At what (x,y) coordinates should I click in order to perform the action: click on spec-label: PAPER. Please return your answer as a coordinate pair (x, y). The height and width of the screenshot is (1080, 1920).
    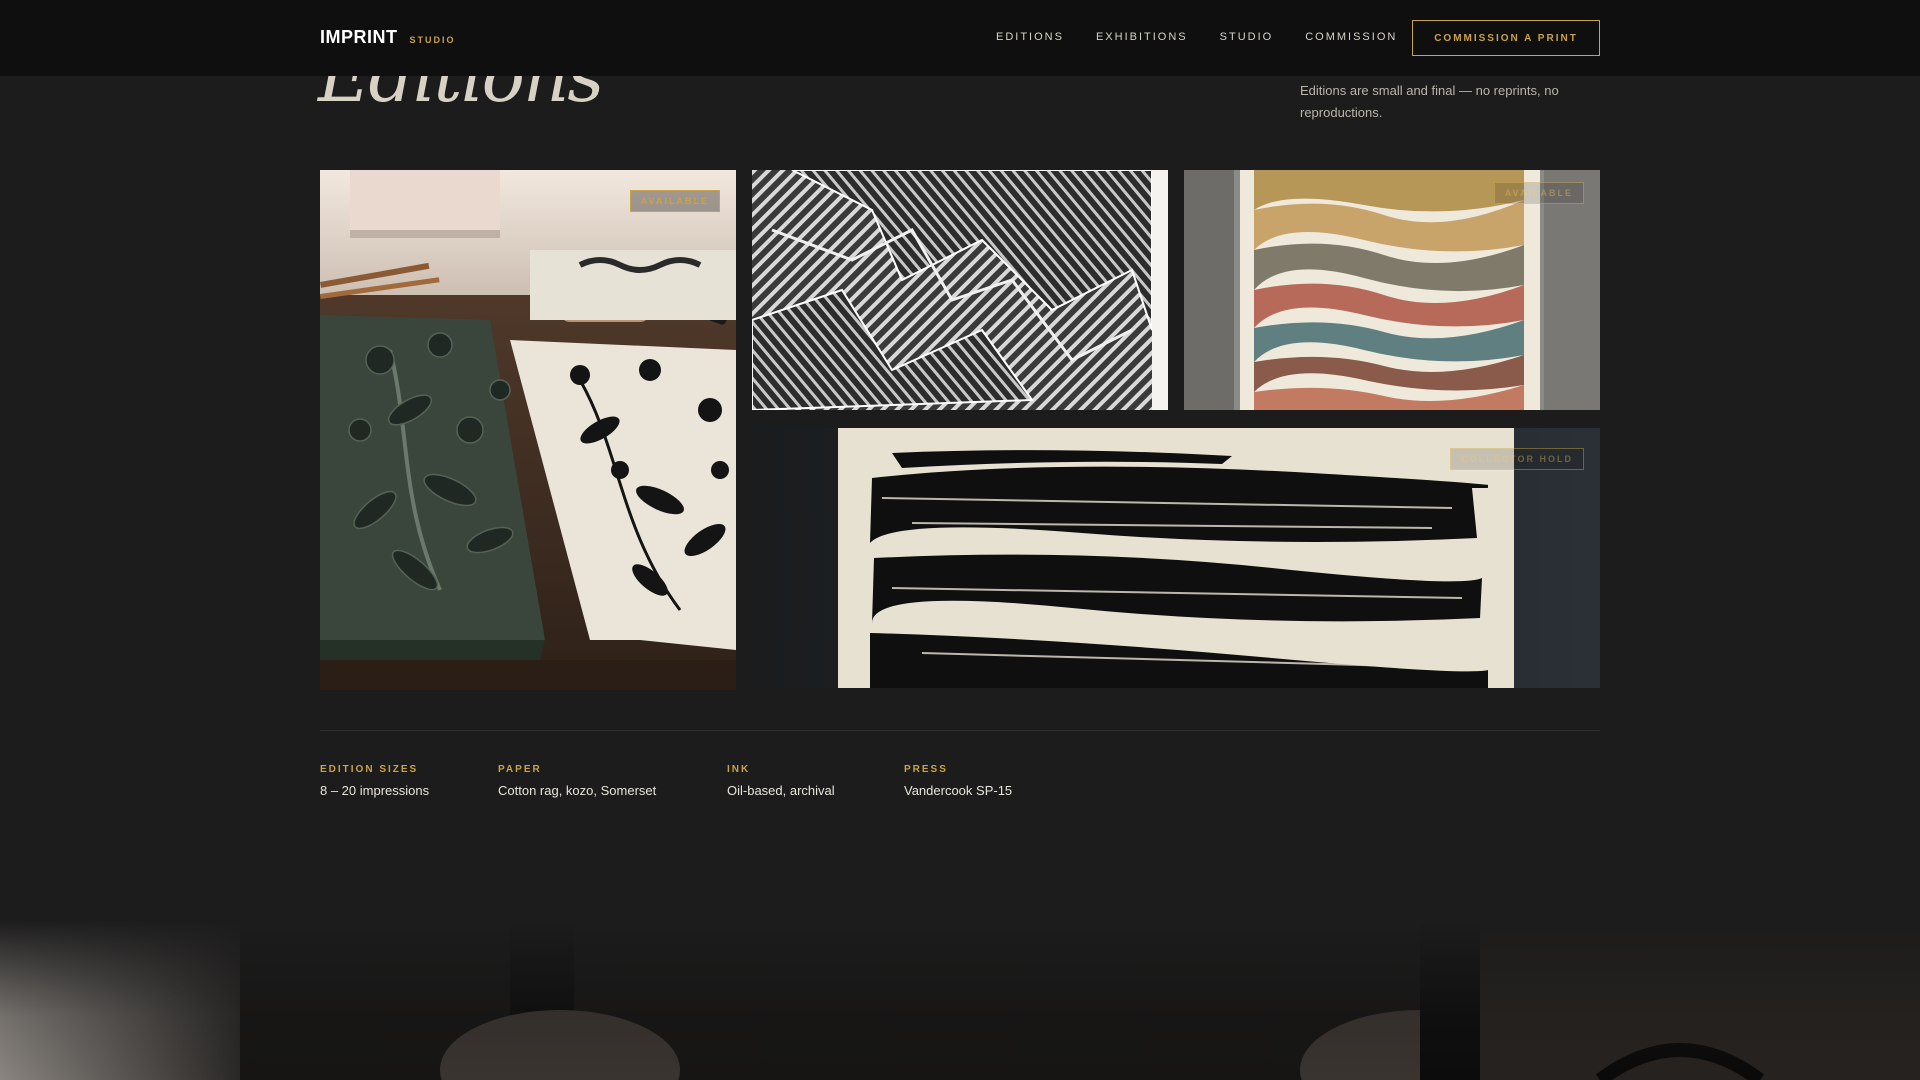
    Looking at the image, I should click on (520, 769).